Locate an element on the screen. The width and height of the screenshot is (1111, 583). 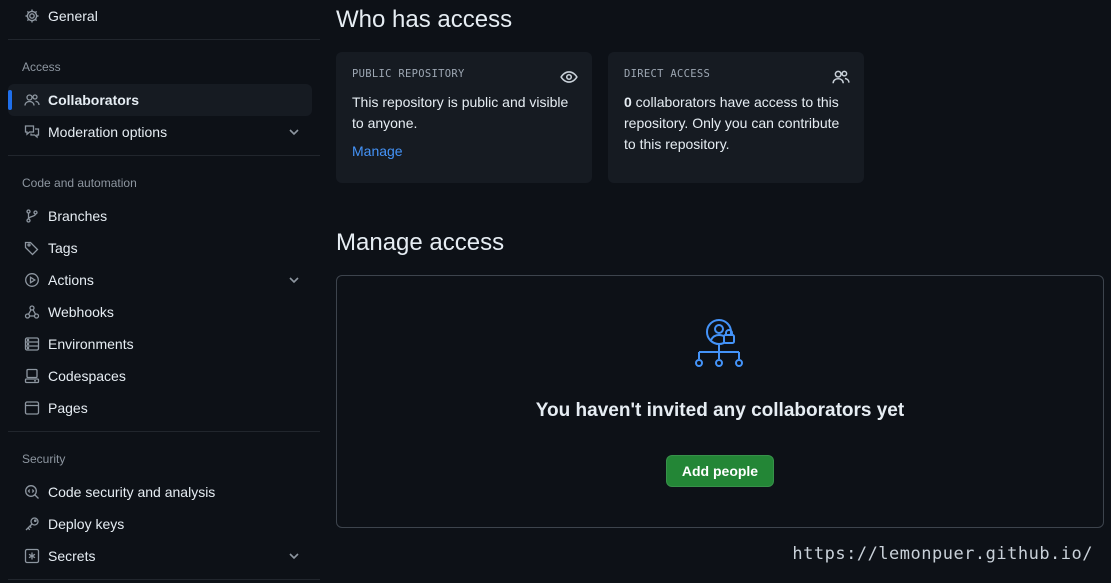
sidebar-item-label: Deploy keys is located at coordinates (86, 524).